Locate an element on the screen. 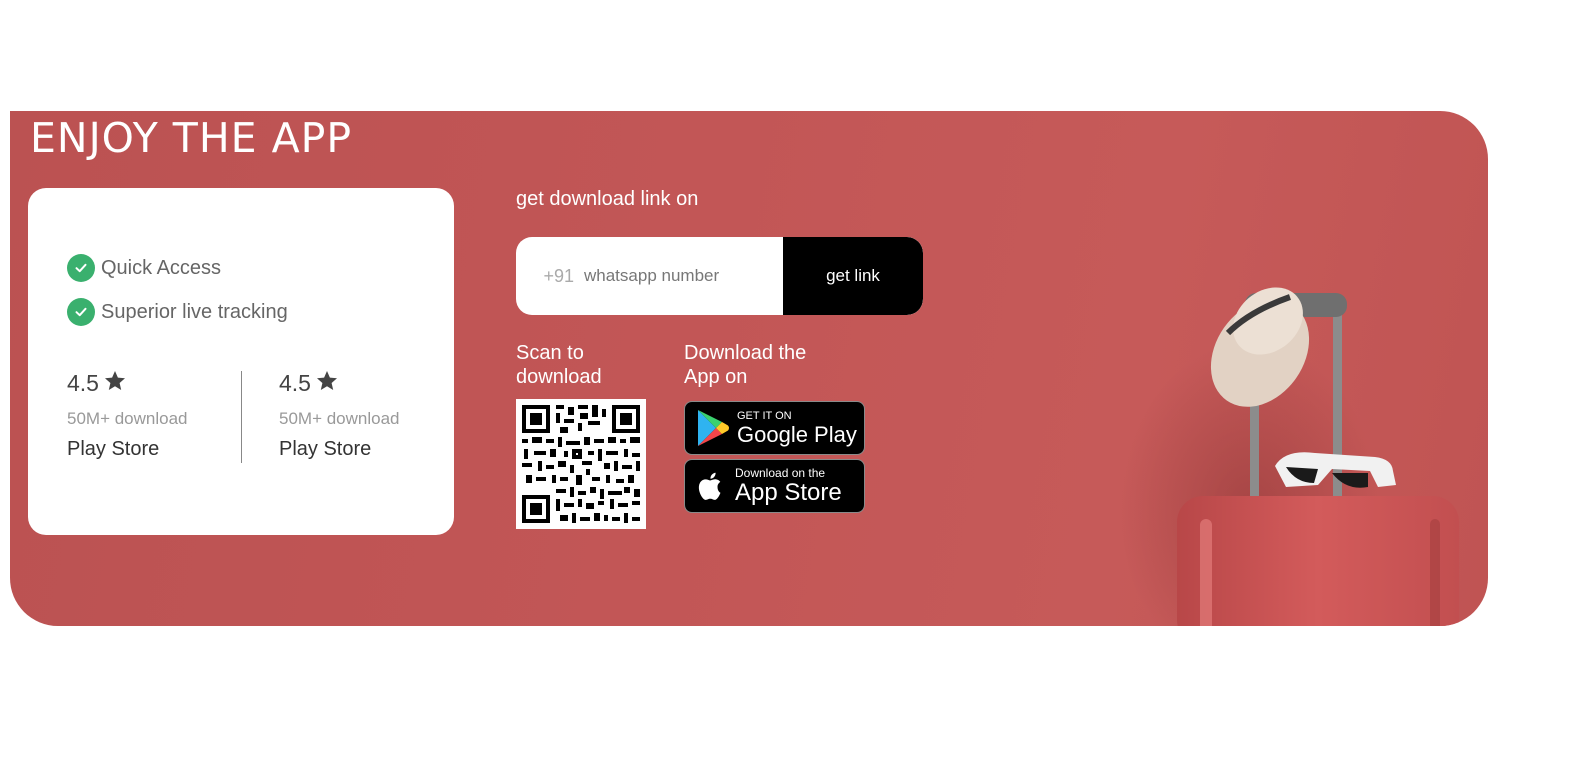  download-app-label: Download the App on is located at coordinates (745, 365).